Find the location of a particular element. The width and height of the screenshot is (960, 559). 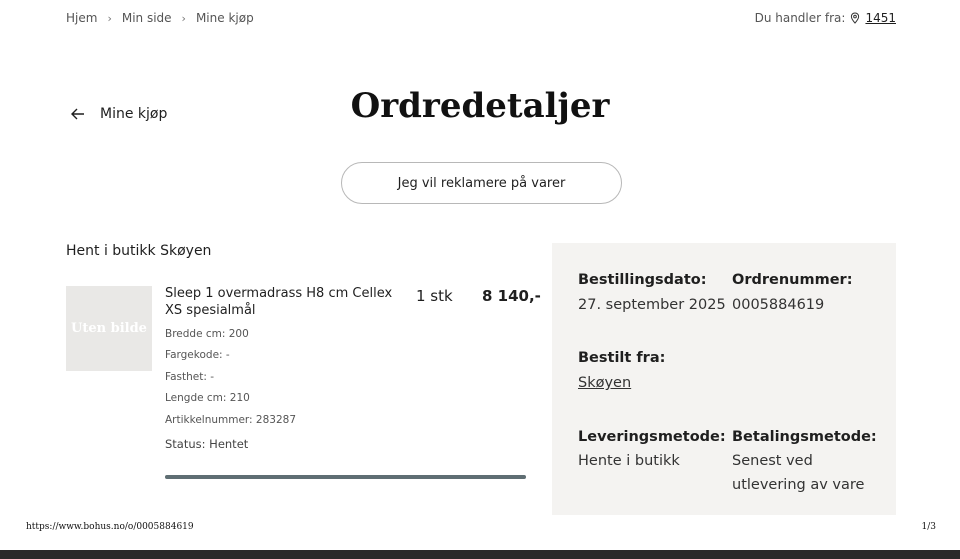

attribute-firmness: Fasthet: - is located at coordinates (189, 377).